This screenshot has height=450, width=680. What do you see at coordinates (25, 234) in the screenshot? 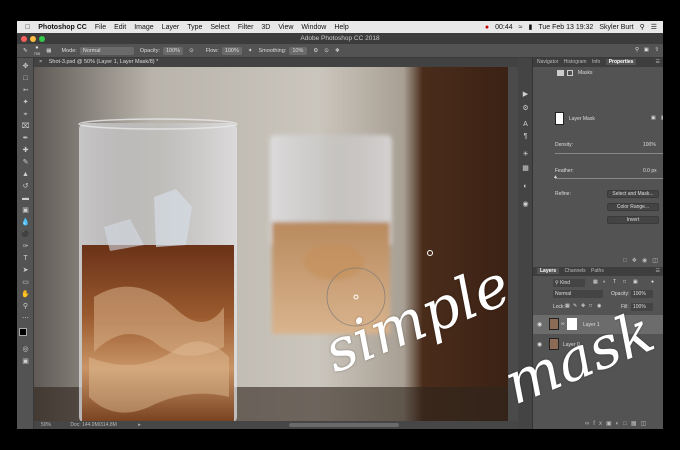
I see `dodge-tool-icon: ⚫` at bounding box center [25, 234].